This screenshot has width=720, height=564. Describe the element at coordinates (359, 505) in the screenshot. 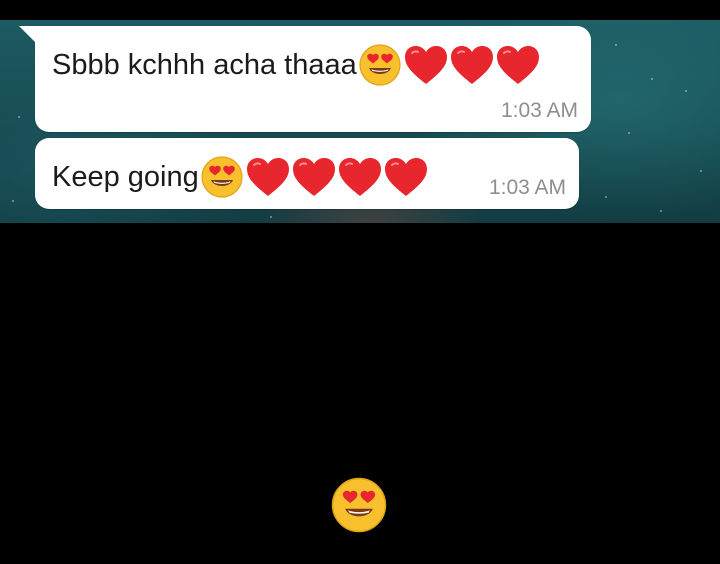

I see `heart-eyes-reaction-icon` at that location.